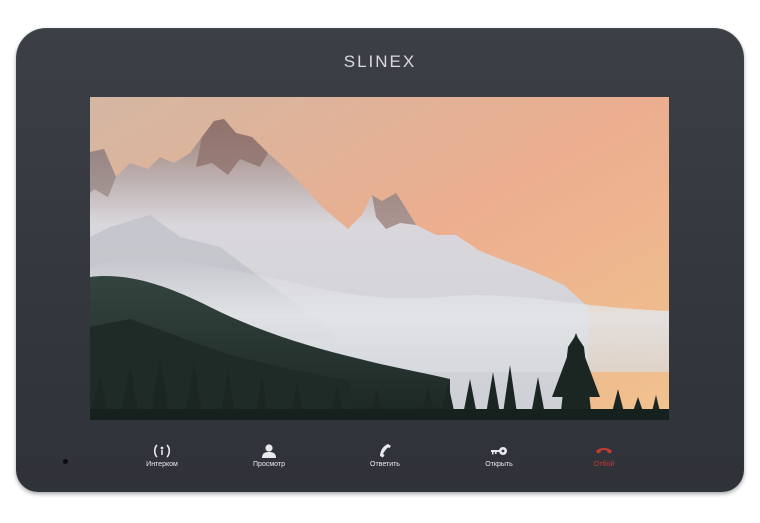  I want to click on answer-button: Ответить, so click(385, 458).